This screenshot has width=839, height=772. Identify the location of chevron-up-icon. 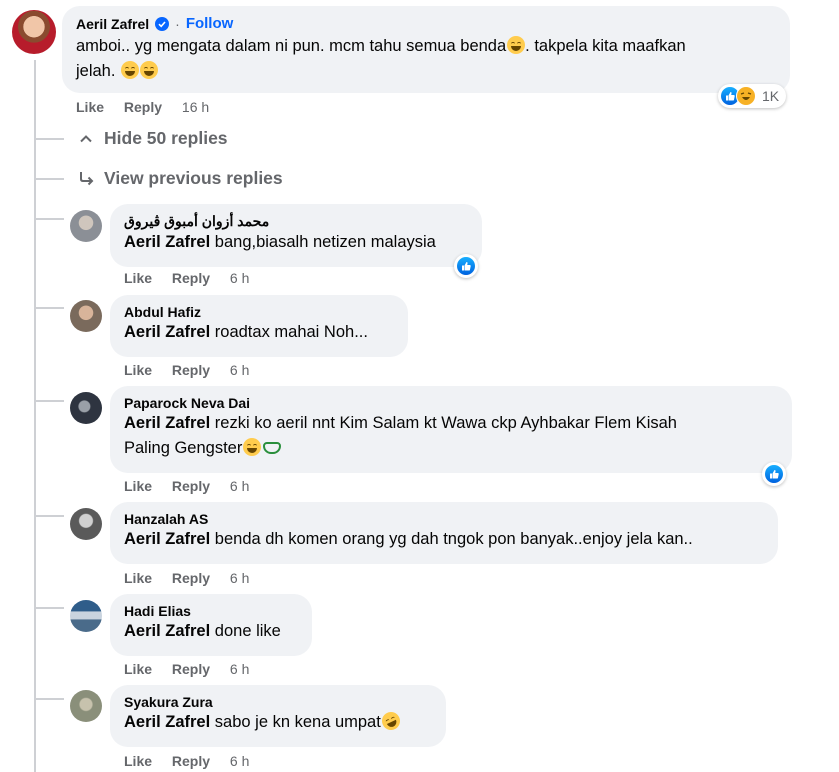
(86, 138).